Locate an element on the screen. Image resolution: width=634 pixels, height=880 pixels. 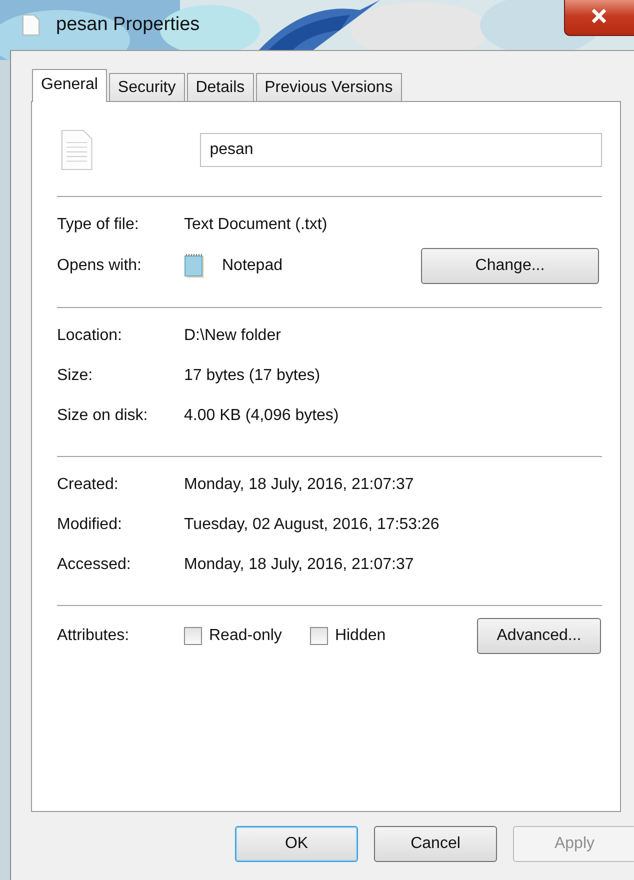
window-title: pesan Properties is located at coordinates (128, 25).